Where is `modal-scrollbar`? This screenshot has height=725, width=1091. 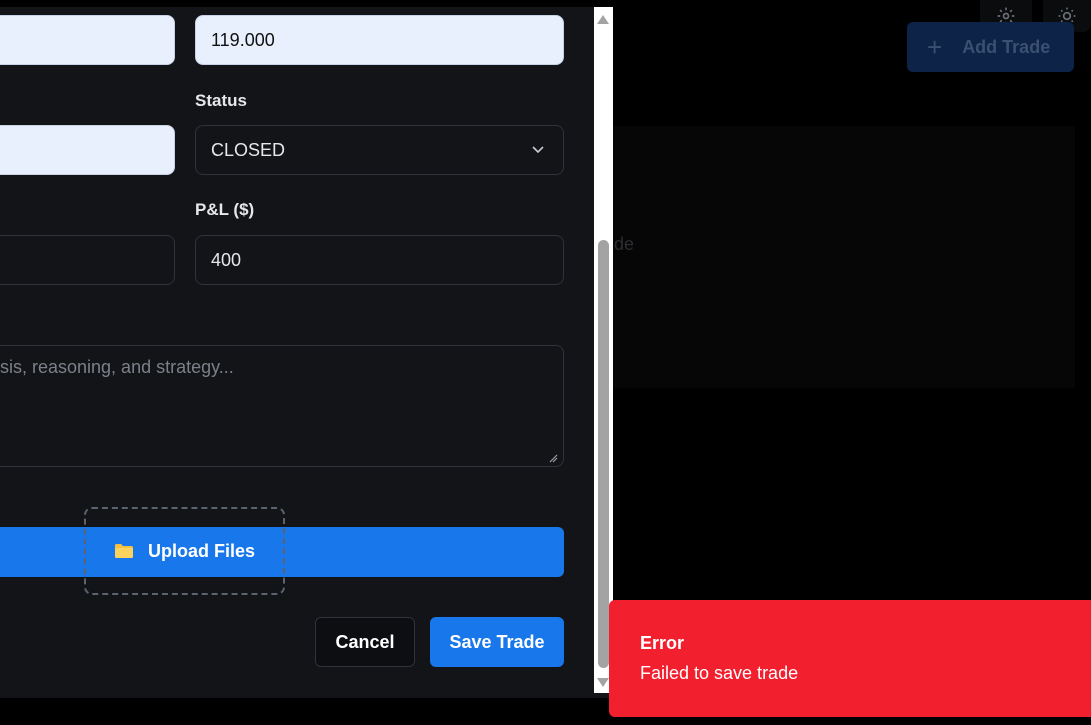
modal-scrollbar is located at coordinates (603, 350).